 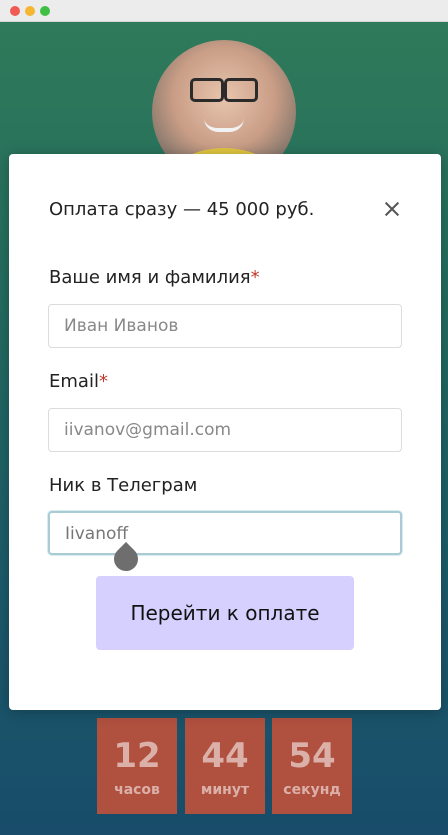 I want to click on timer-seconds-value: 54, so click(x=312, y=756).